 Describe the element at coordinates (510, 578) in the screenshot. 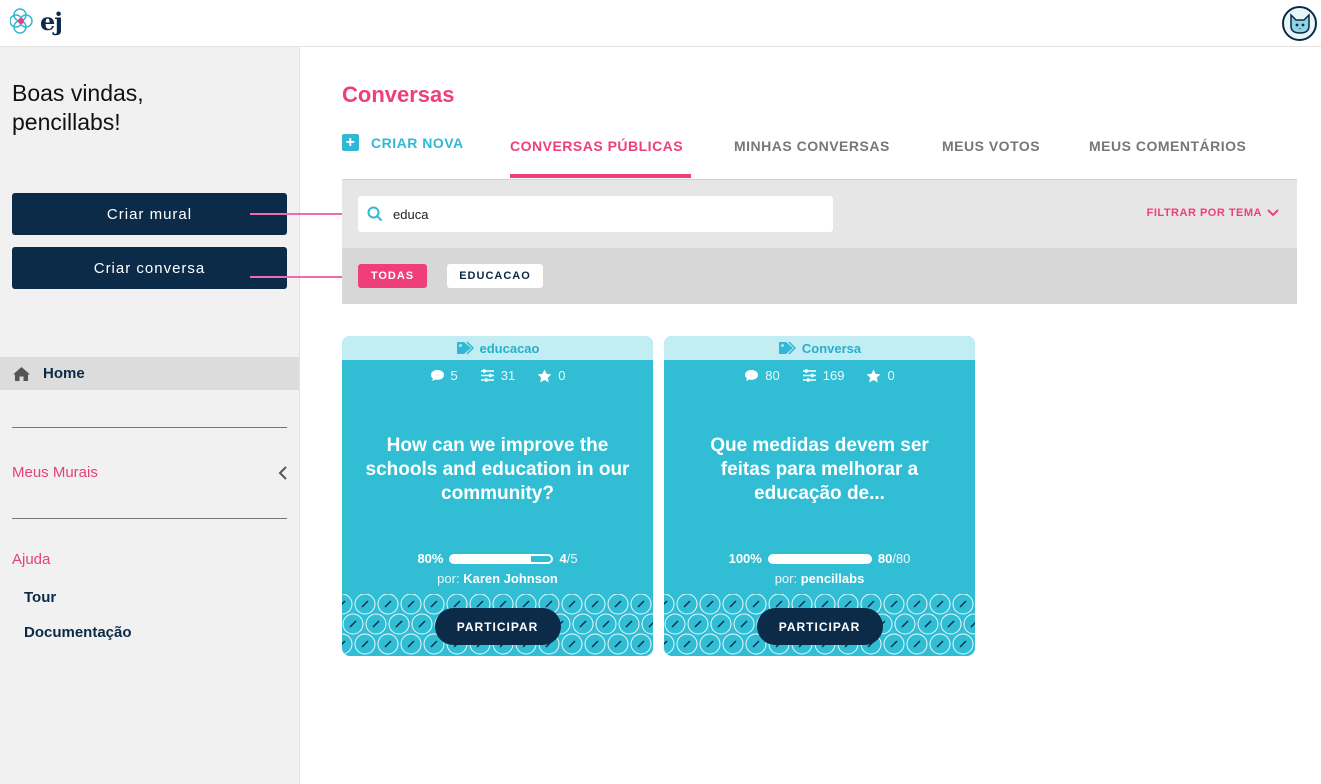

I see `author-name: Karen Johnson` at that location.